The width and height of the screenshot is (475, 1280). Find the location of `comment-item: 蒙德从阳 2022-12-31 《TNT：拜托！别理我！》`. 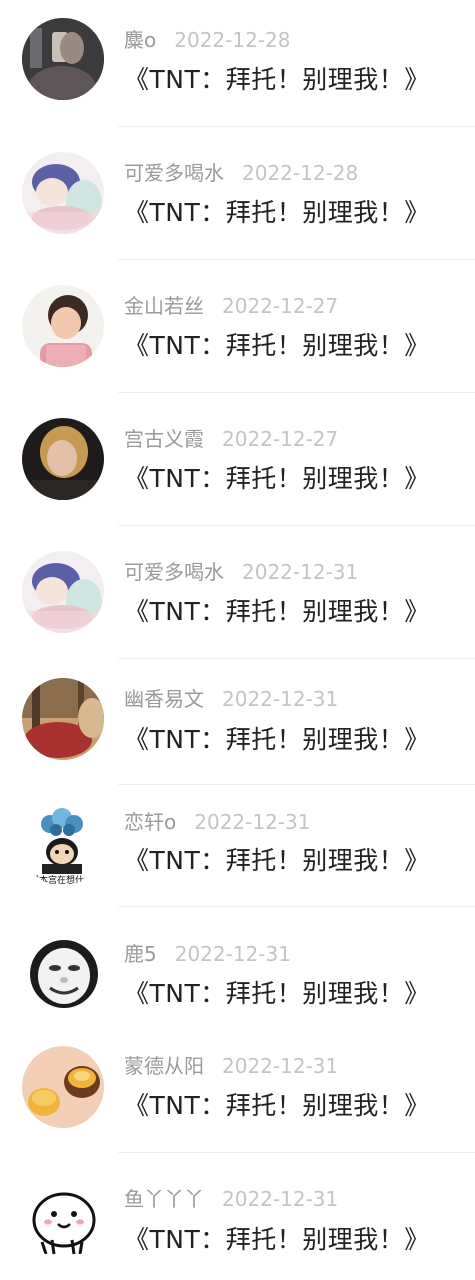

comment-item: 蒙德从阳 2022-12-31 《TNT：拜托！别理我！》 is located at coordinates (237, 1094).